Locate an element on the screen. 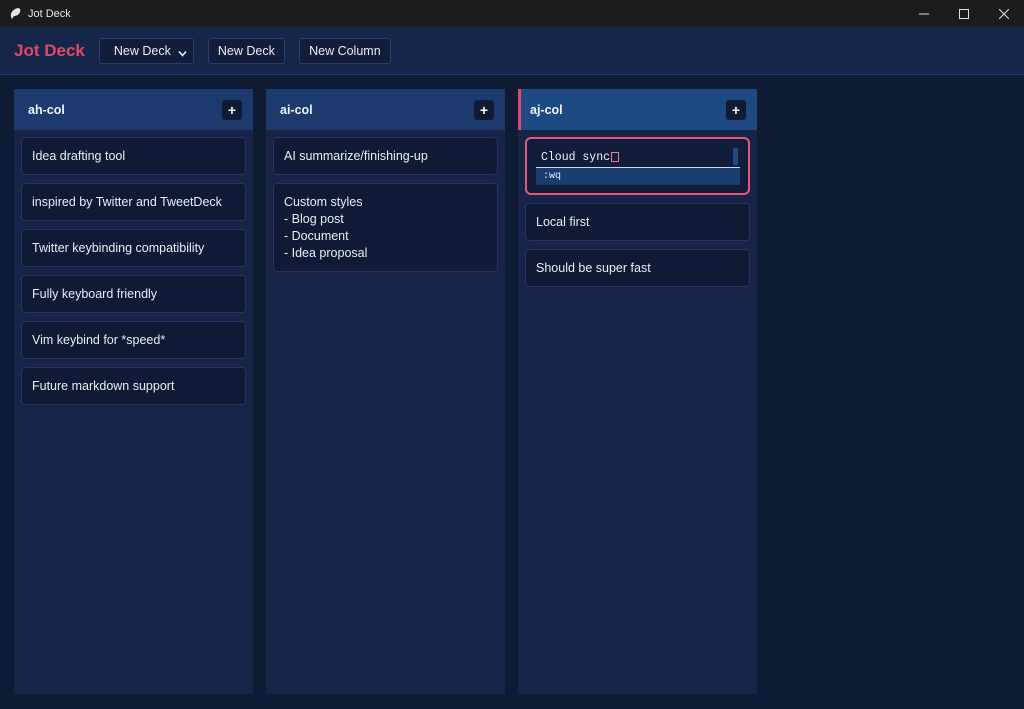  close-icon is located at coordinates (1004, 13).